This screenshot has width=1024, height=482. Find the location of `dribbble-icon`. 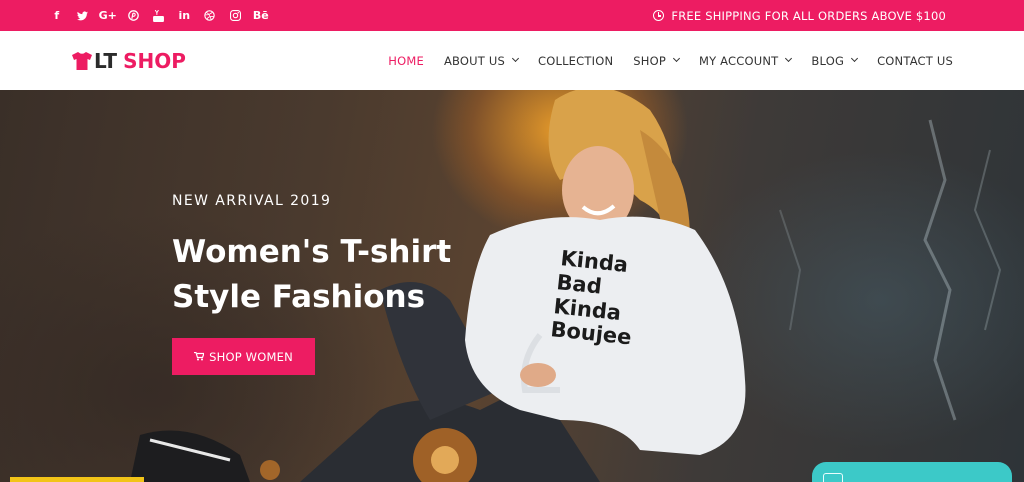

dribbble-icon is located at coordinates (210, 15).